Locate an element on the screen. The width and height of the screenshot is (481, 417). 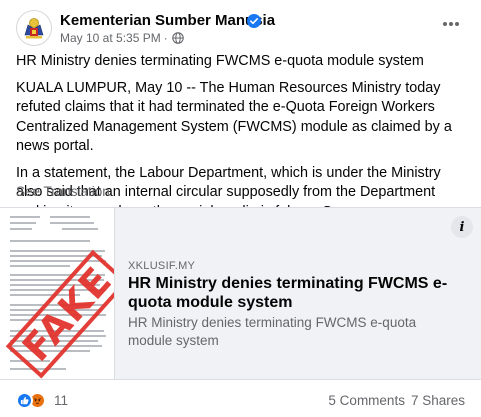
shares-count: 7 Shares is located at coordinates (438, 400).